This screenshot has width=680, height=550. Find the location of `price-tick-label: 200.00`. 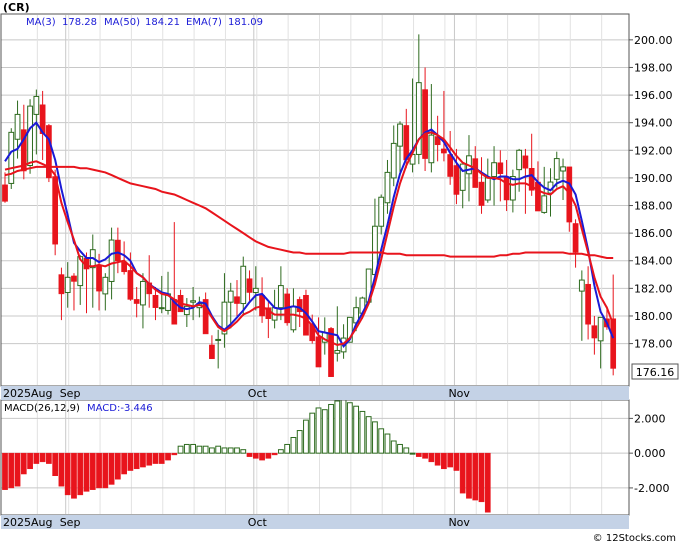

price-tick-label: 200.00 is located at coordinates (653, 40).